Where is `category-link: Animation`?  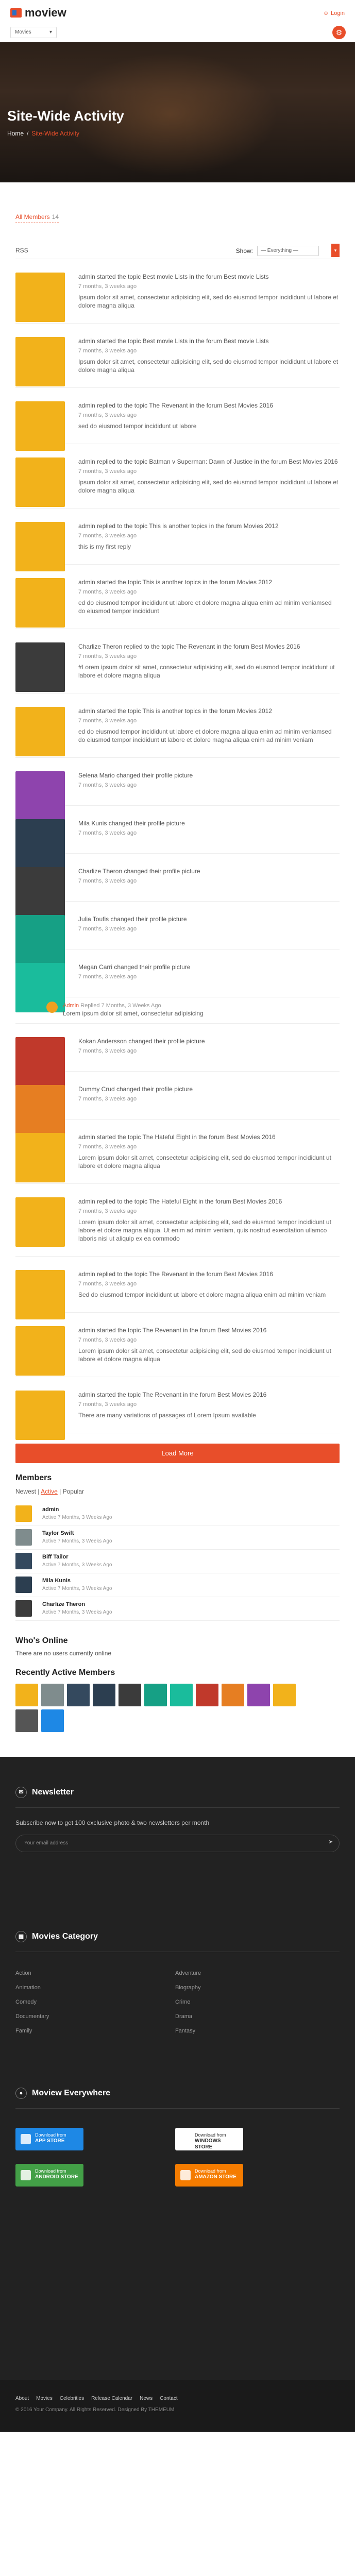
category-link: Animation is located at coordinates (32, 1987).